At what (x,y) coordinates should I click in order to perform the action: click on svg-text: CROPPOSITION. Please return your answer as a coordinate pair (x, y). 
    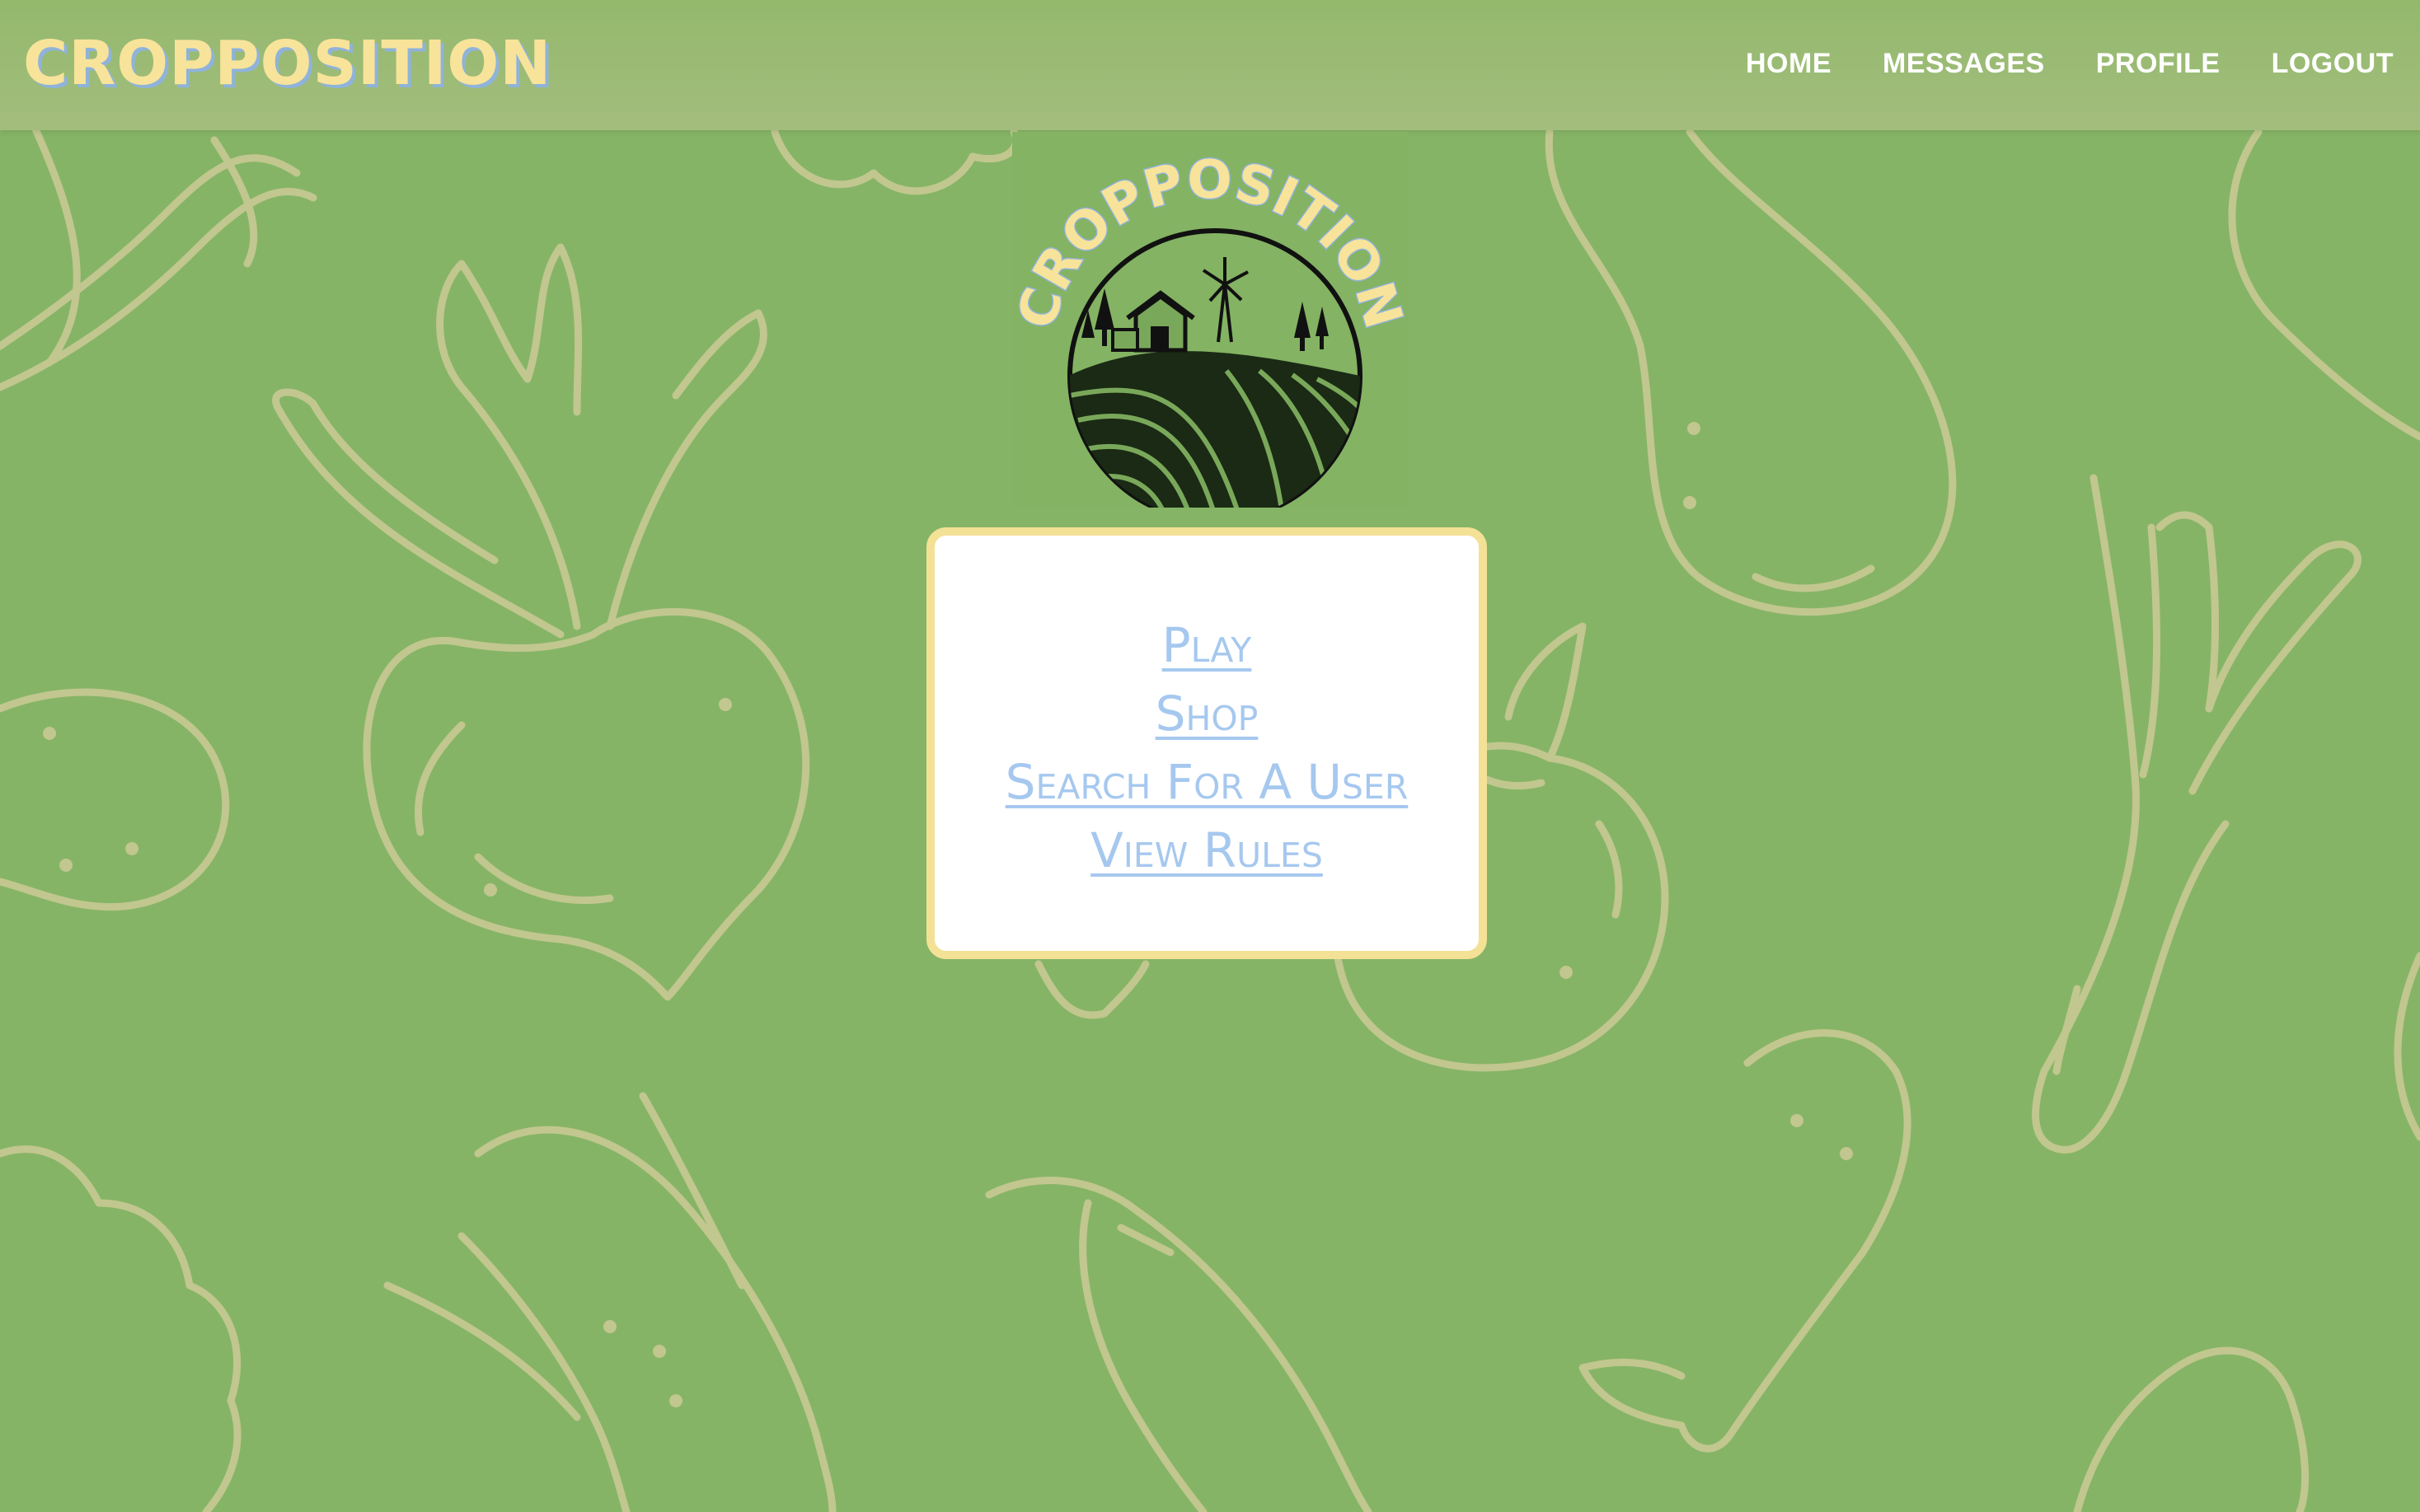
    Looking at the image, I should click on (1210, 242).